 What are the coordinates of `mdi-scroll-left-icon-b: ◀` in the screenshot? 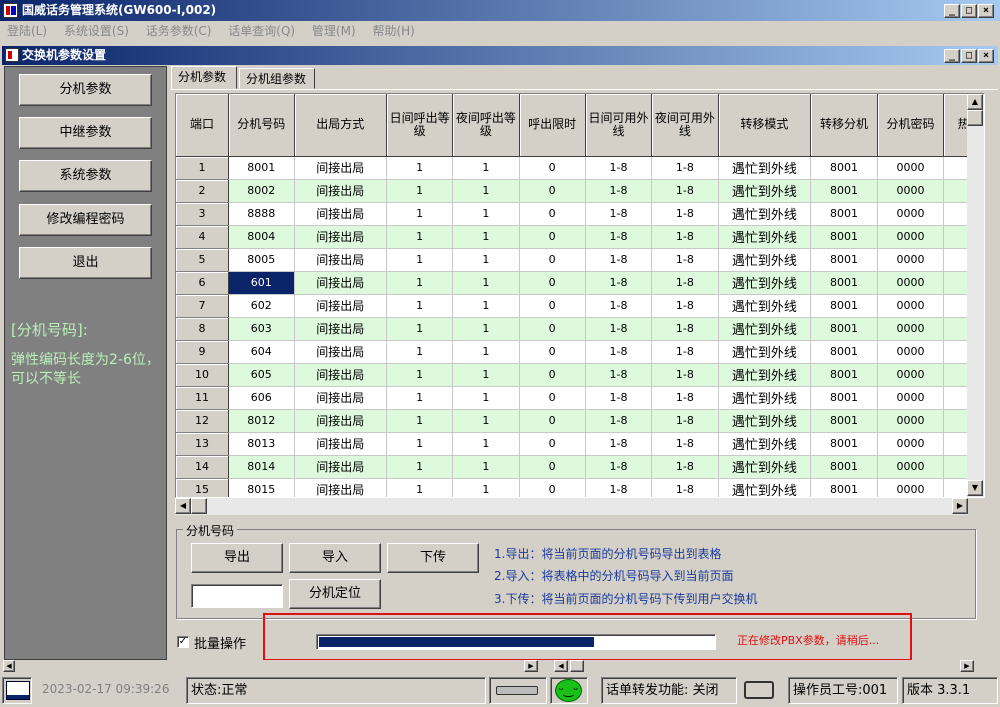 It's located at (561, 666).